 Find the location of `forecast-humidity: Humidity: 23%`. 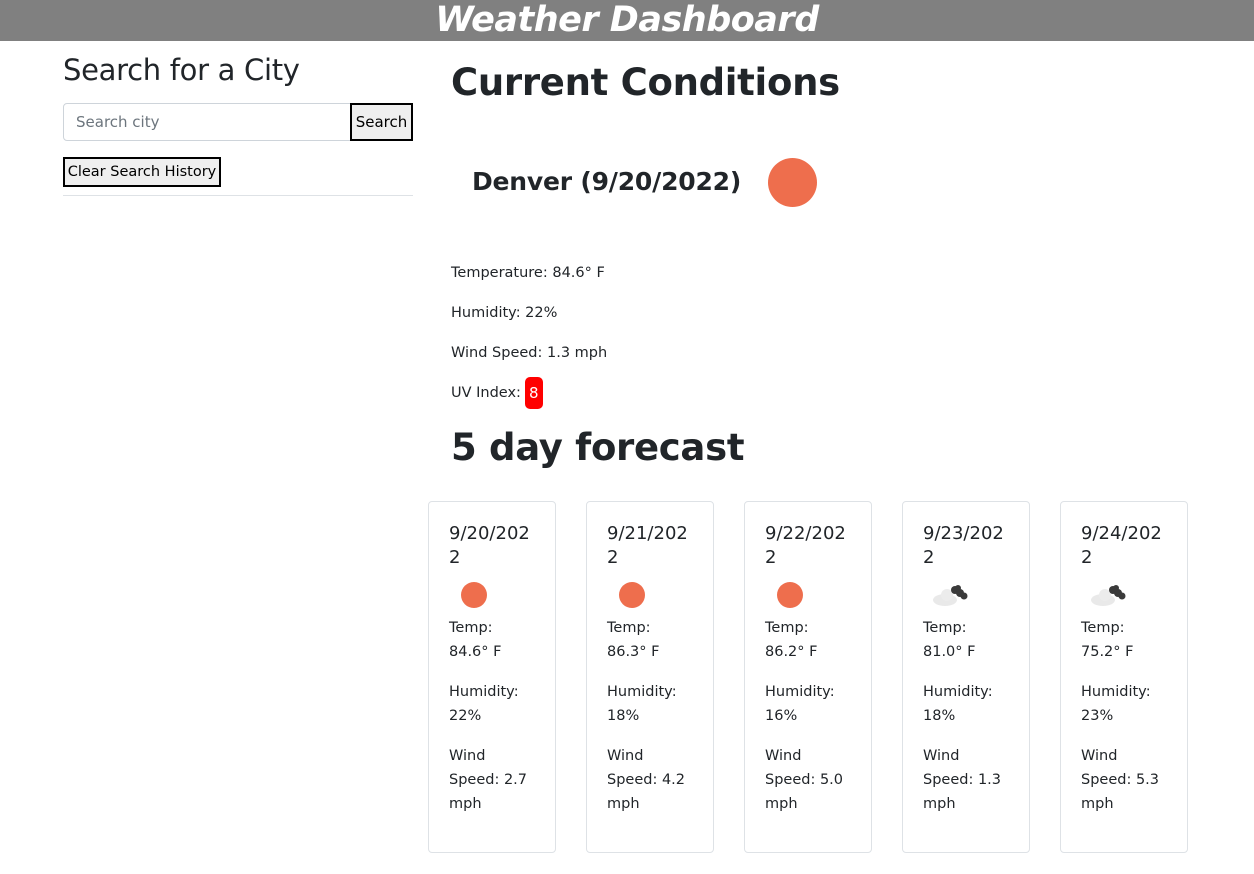

forecast-humidity: Humidity: 23% is located at coordinates (1116, 704).